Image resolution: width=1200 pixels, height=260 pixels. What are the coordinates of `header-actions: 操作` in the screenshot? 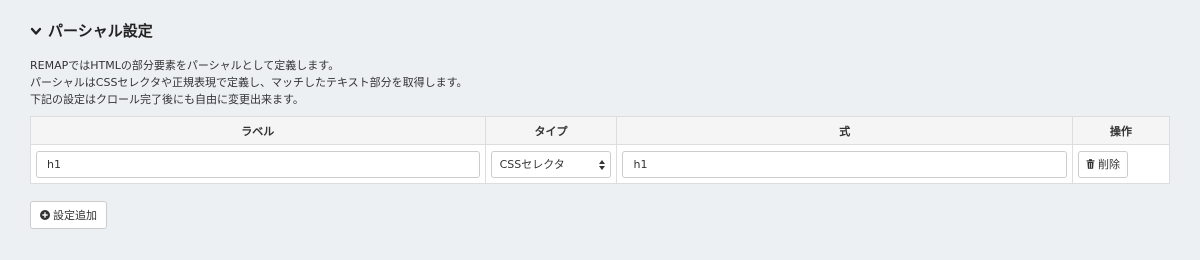 It's located at (1121, 130).